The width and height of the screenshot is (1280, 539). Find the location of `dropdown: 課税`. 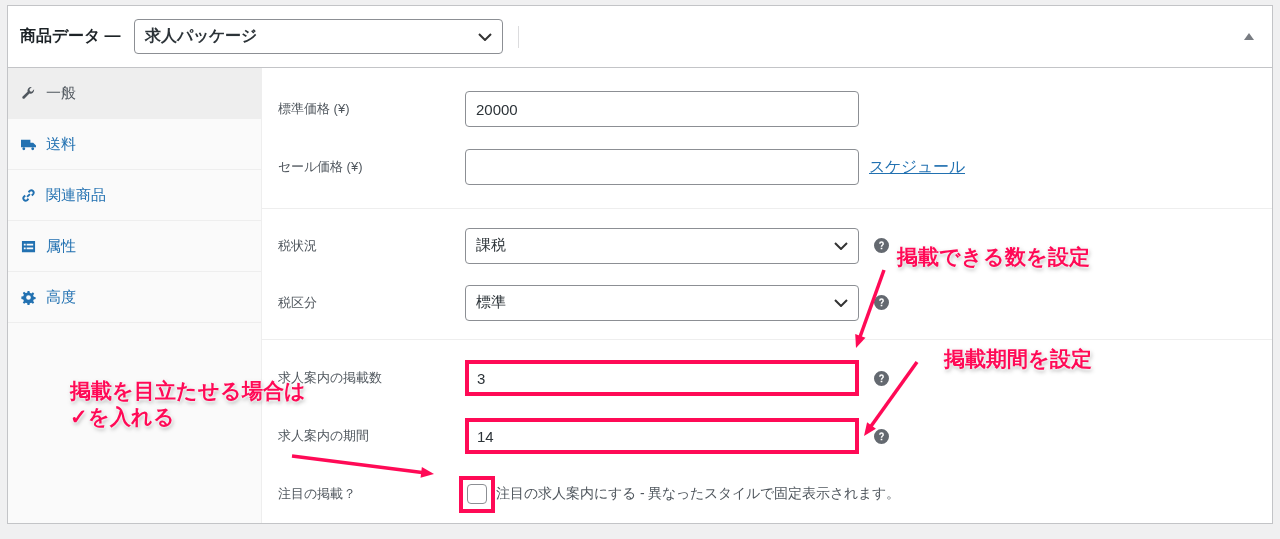

dropdown: 課税 is located at coordinates (662, 245).